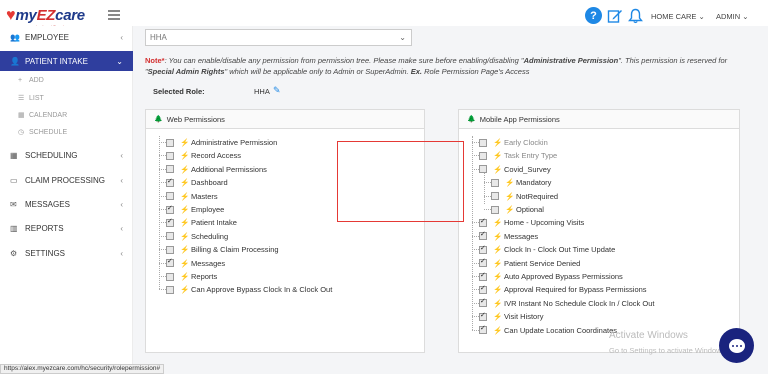  What do you see at coordinates (201, 222) in the screenshot?
I see `permission-row-patient-intake: ⚡Patient Intake` at bounding box center [201, 222].